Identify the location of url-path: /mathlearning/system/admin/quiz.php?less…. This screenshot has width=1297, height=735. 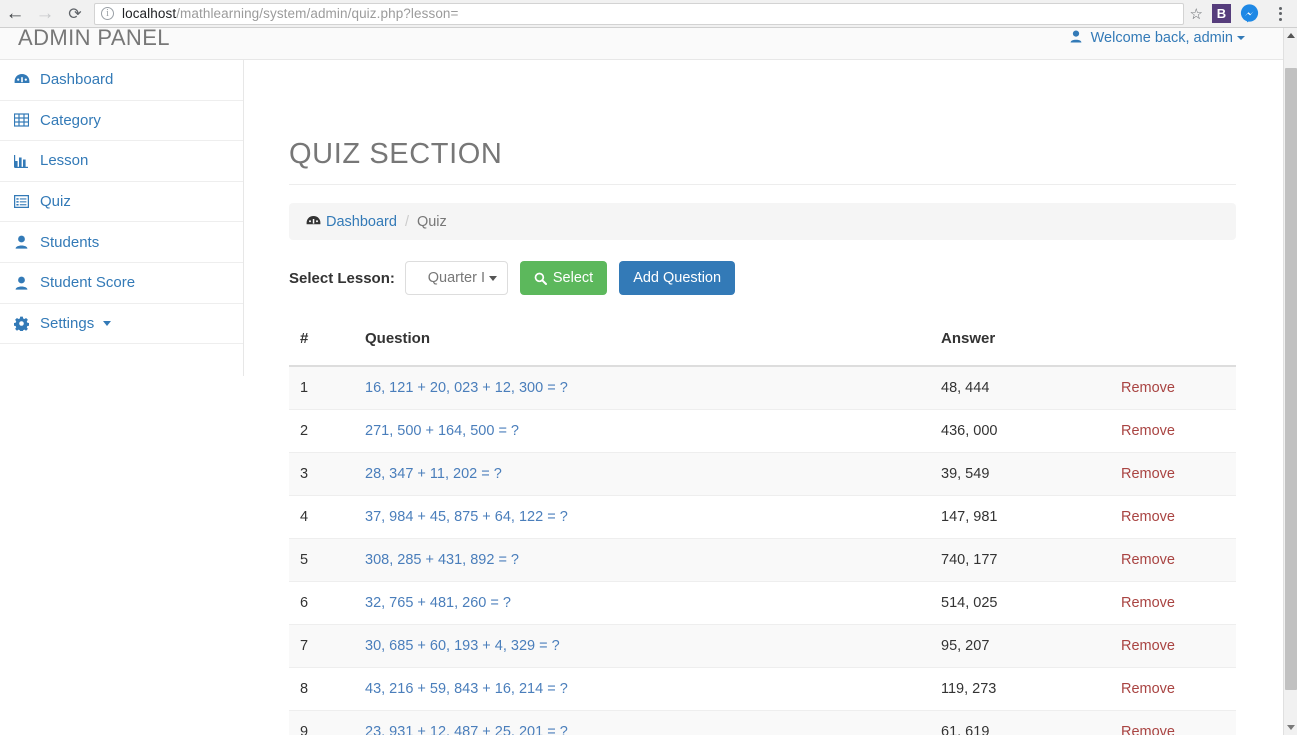
(317, 13).